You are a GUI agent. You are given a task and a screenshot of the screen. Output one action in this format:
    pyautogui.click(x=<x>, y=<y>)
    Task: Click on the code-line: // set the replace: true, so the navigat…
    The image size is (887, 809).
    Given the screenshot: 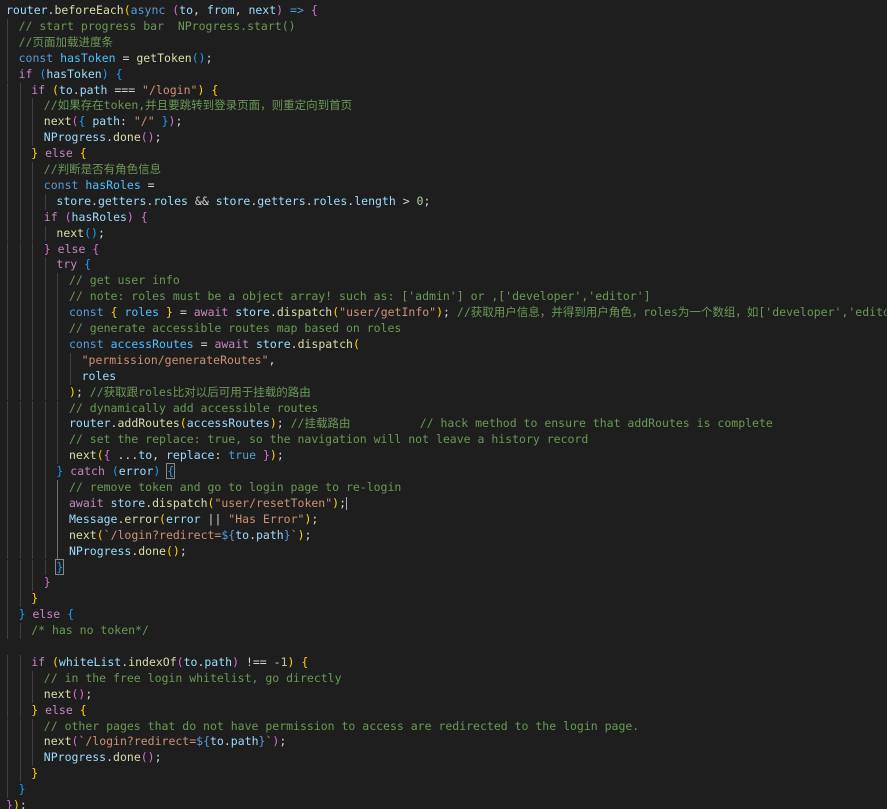 What is the action you would take?
    pyautogui.click(x=443, y=440)
    